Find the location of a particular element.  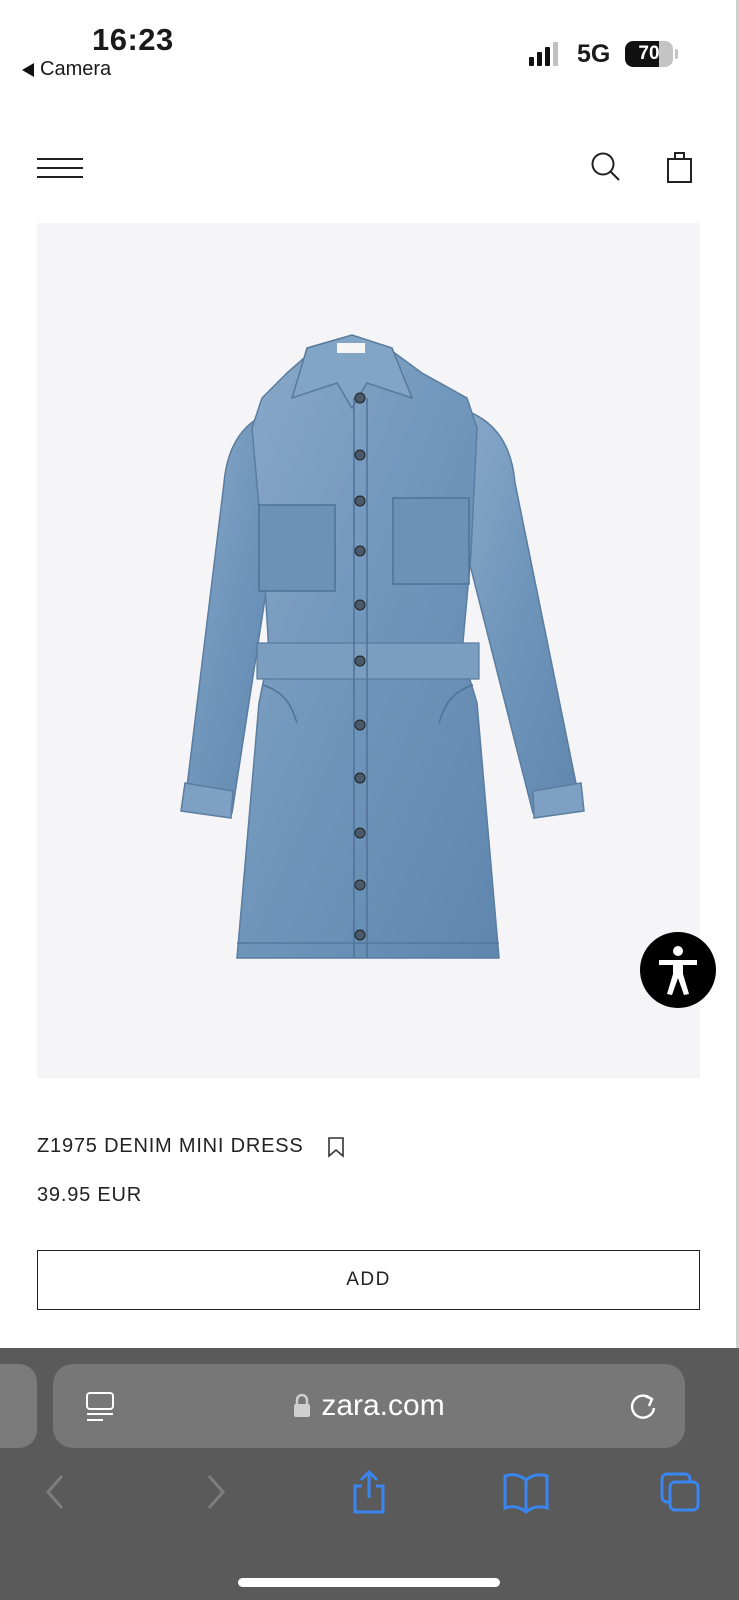

tabs-icon is located at coordinates (680, 1492).